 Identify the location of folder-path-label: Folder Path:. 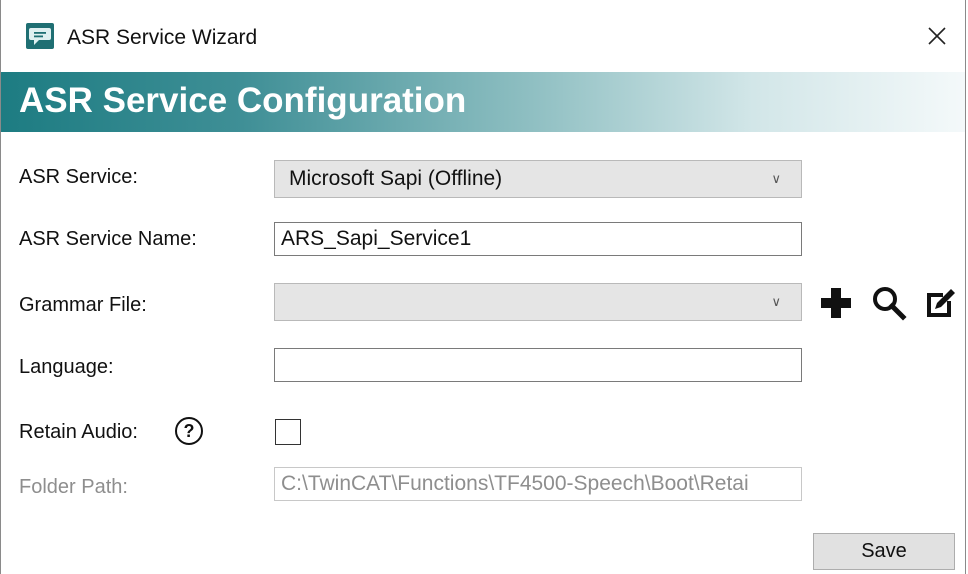
(73, 487).